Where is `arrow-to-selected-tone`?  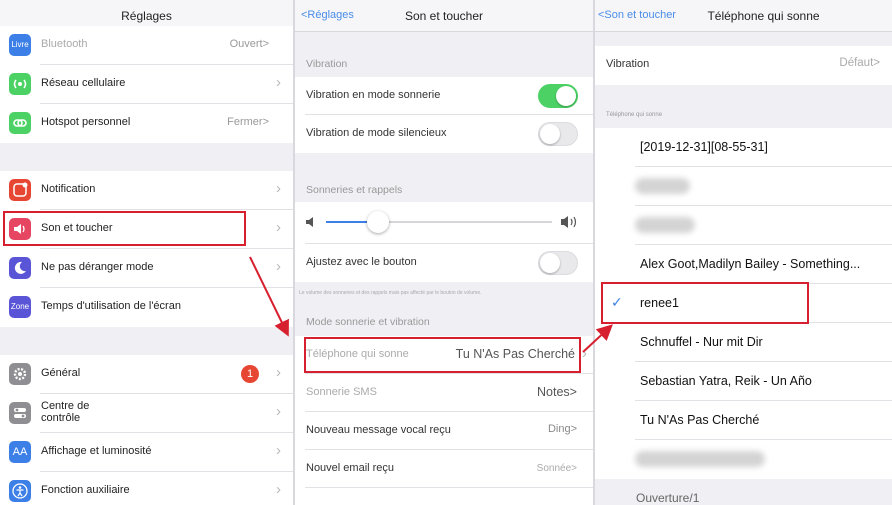 arrow-to-selected-tone is located at coordinates (597, 338).